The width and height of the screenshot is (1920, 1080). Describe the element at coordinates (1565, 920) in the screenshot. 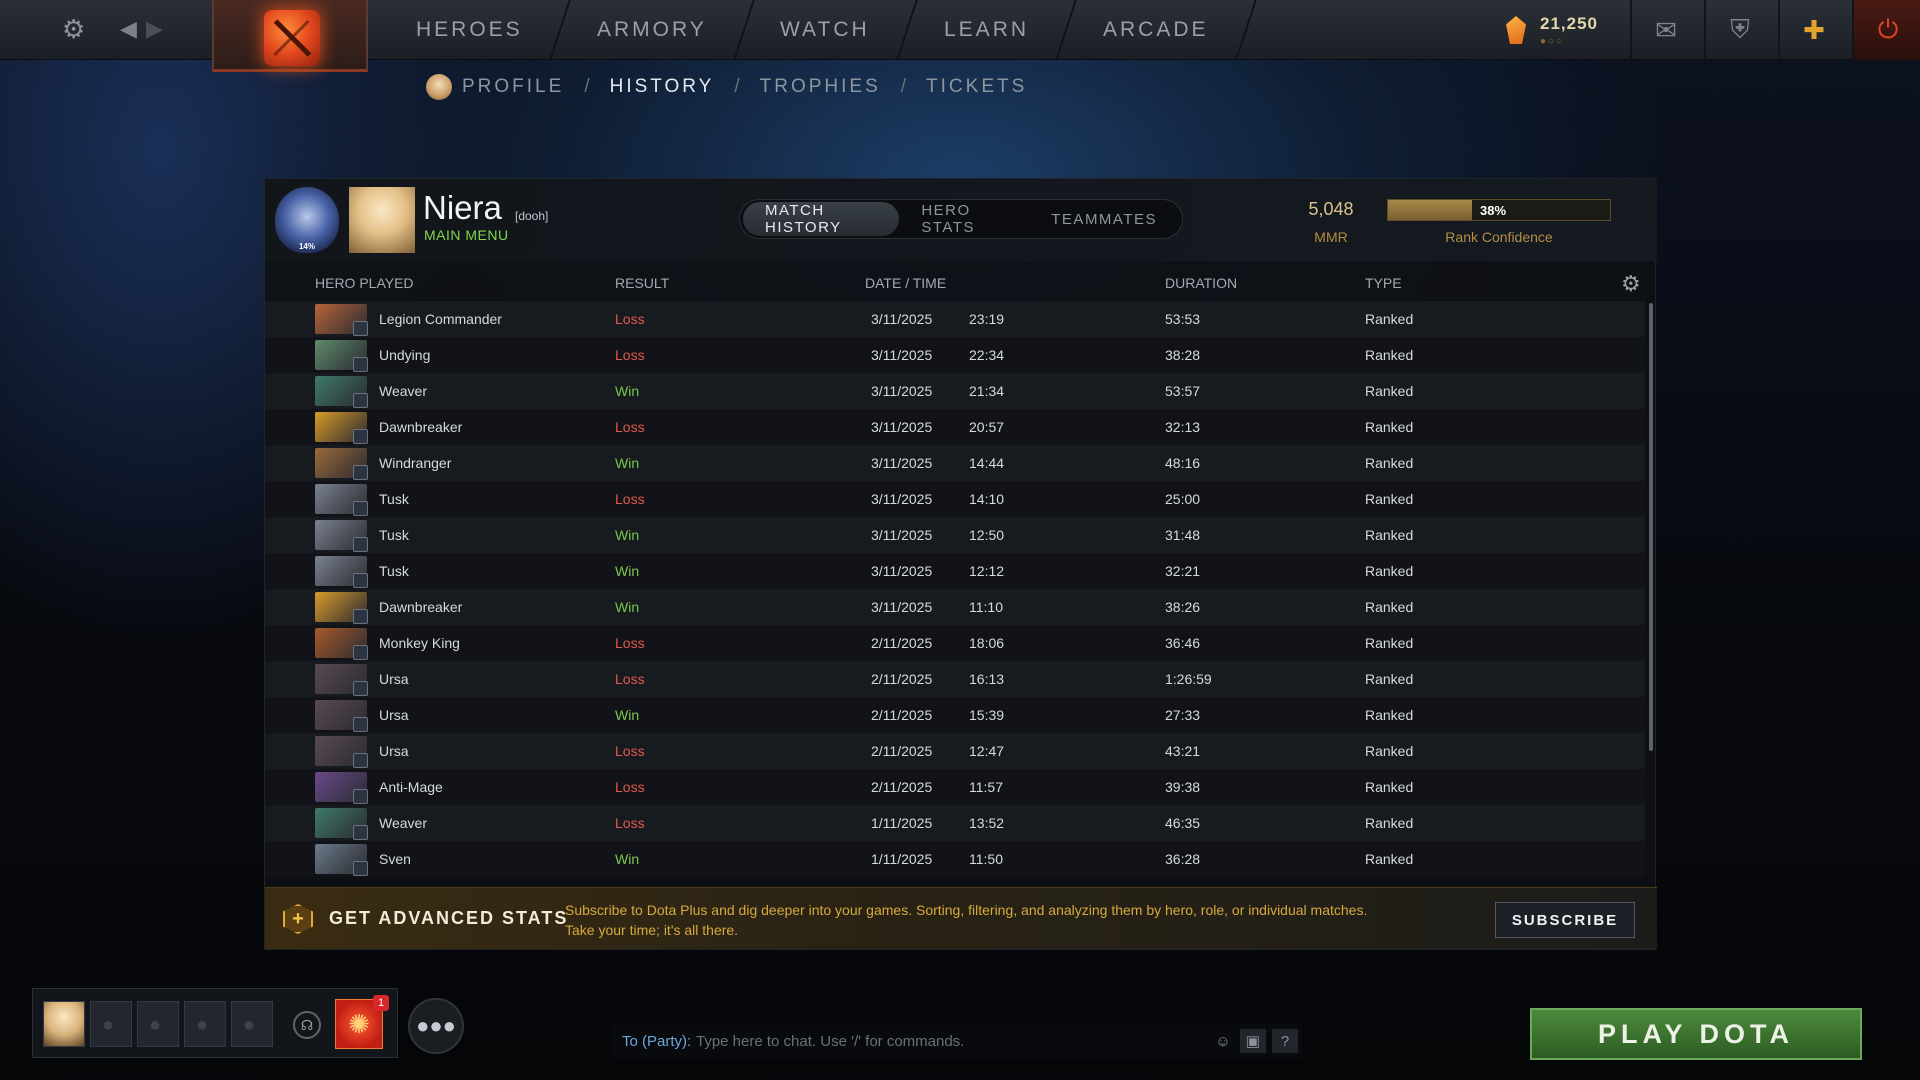

I see `subscribe-button: SUBSCRIBE` at that location.